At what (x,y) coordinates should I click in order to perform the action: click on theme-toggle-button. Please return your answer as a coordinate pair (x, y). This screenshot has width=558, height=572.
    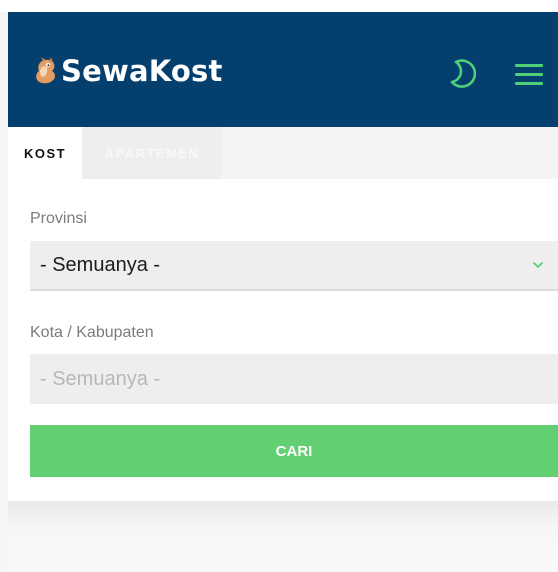
    Looking at the image, I should click on (459, 74).